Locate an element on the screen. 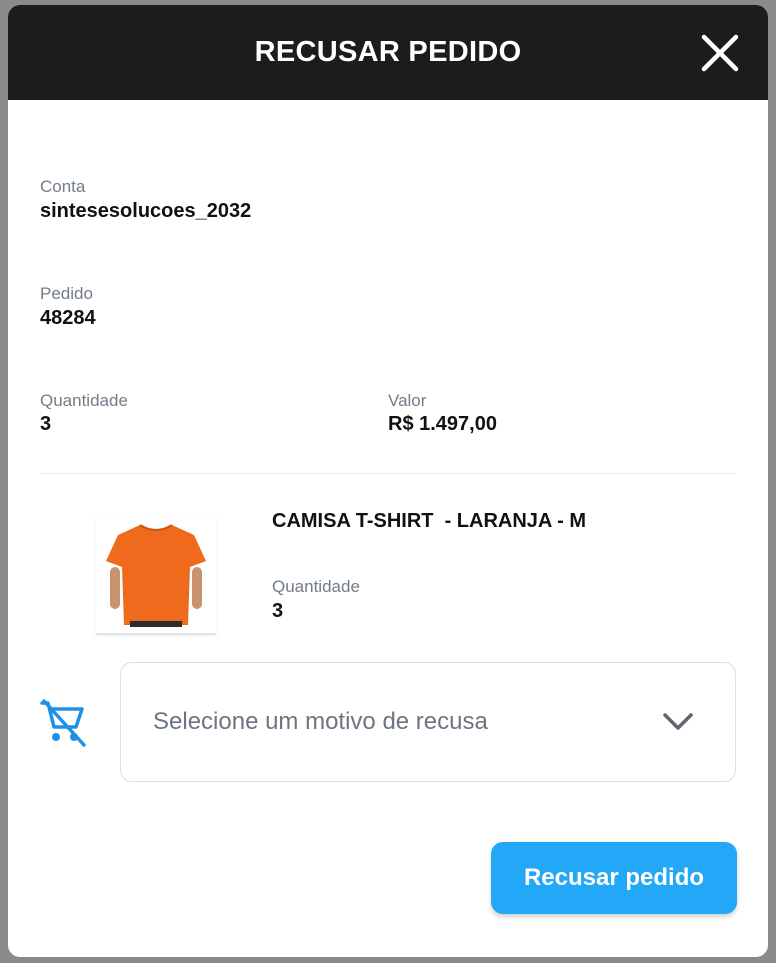 The height and width of the screenshot is (963, 776). quantity-value: 3 is located at coordinates (46, 424).